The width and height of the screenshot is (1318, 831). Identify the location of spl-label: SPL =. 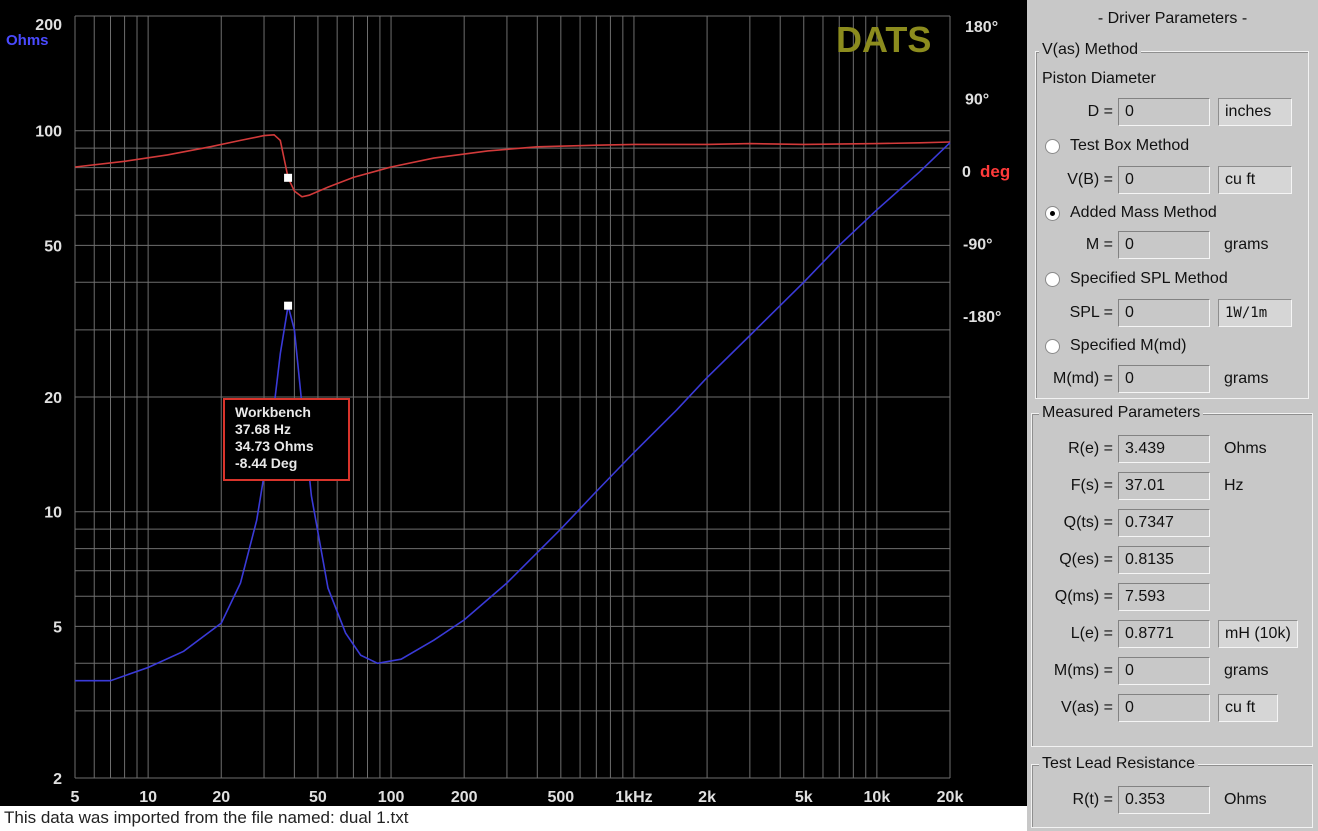
(1091, 312).